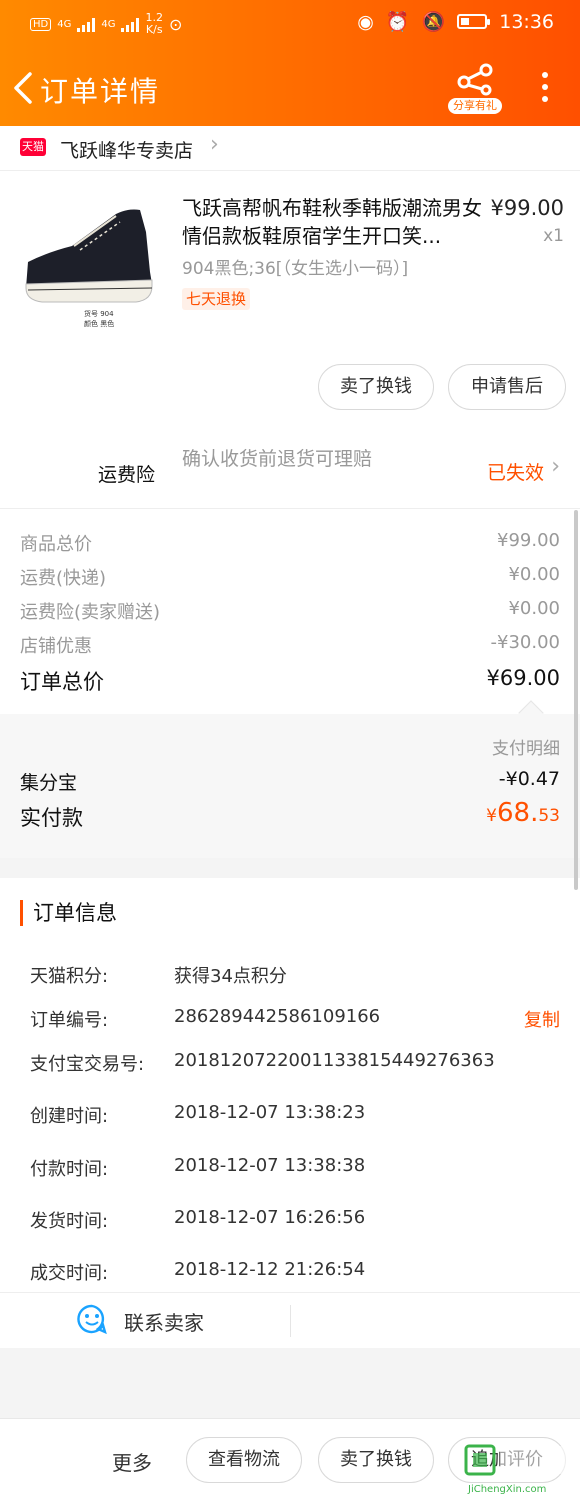 The image size is (580, 1500). What do you see at coordinates (62, 682) in the screenshot?
I see `order-total-label: 订单总价` at bounding box center [62, 682].